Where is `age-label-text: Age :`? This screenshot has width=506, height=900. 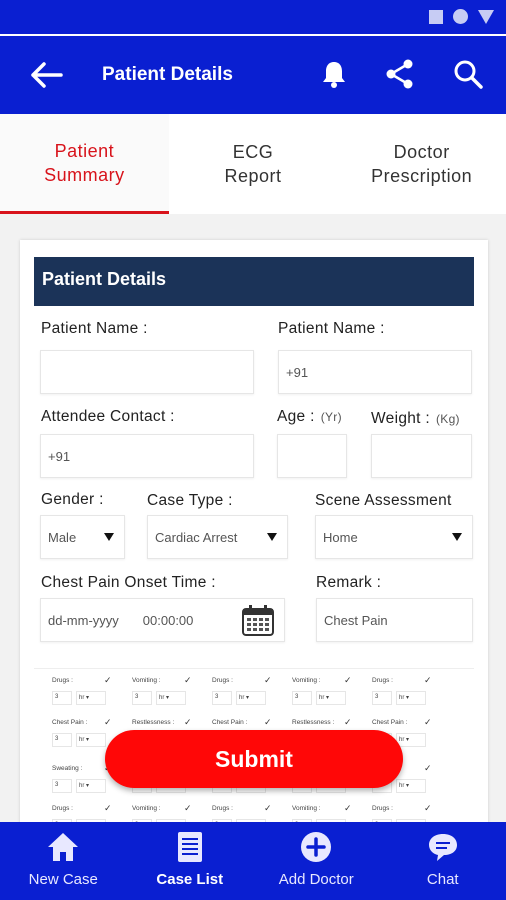
age-label-text: Age : is located at coordinates (296, 416).